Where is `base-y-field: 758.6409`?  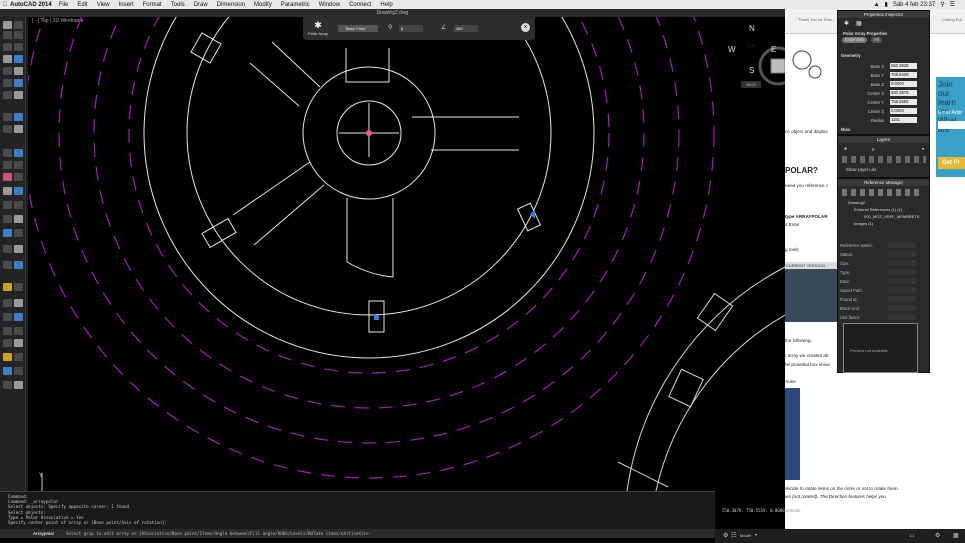
base-y-field: 758.6409 is located at coordinates (903, 75).